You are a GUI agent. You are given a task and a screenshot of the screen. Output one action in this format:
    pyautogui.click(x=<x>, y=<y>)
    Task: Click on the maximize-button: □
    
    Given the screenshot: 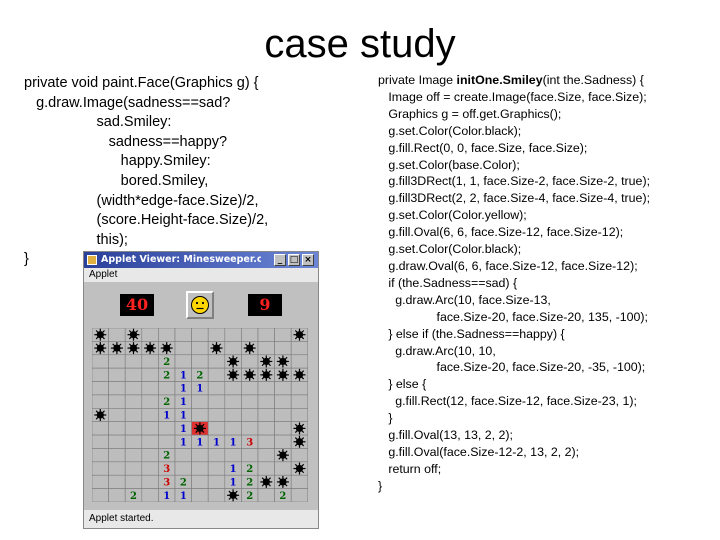 What is the action you would take?
    pyautogui.click(x=294, y=260)
    